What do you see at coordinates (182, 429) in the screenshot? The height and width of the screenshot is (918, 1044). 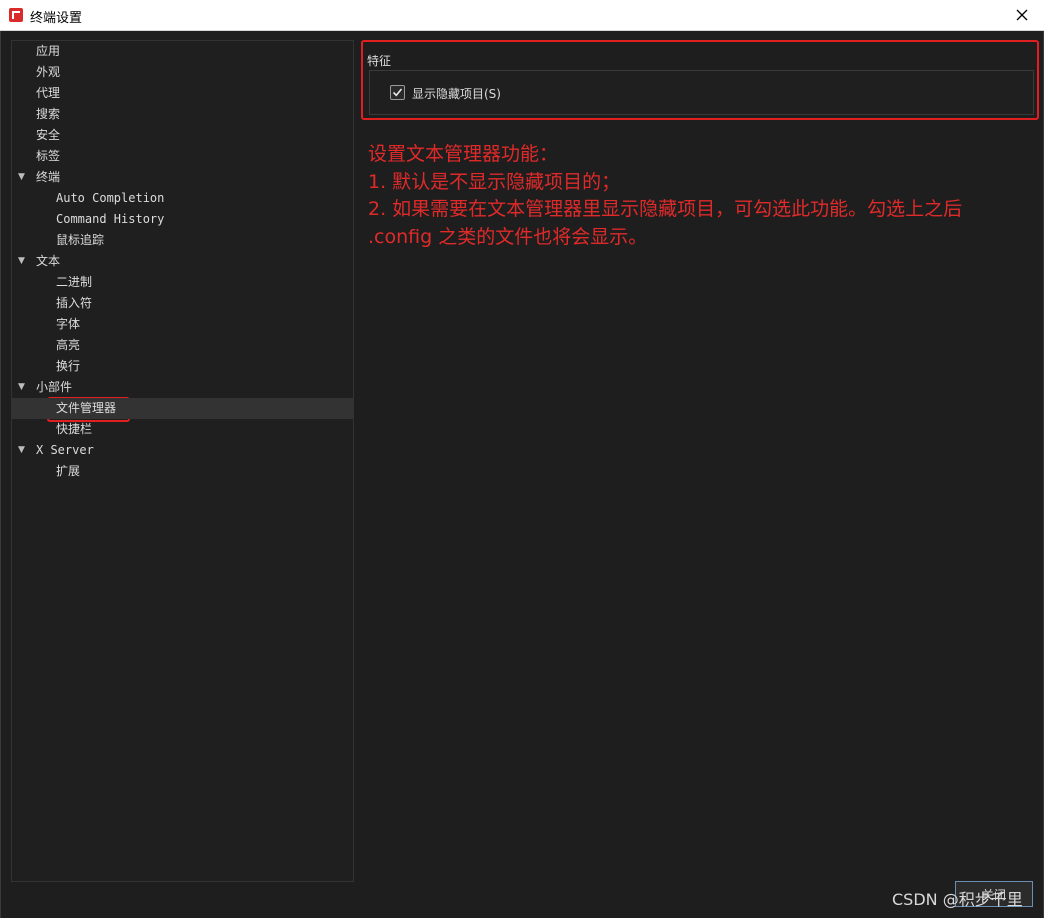 I see `tree-item: 快捷栏` at bounding box center [182, 429].